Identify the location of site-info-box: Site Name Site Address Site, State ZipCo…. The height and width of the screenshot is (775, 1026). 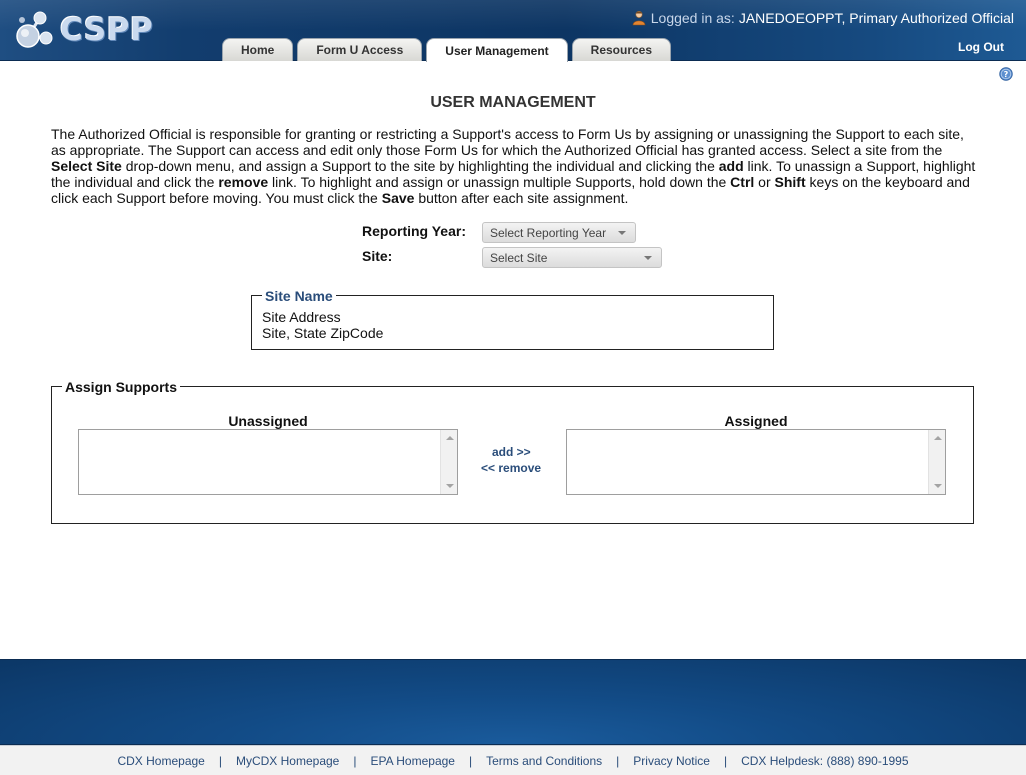
(512, 319).